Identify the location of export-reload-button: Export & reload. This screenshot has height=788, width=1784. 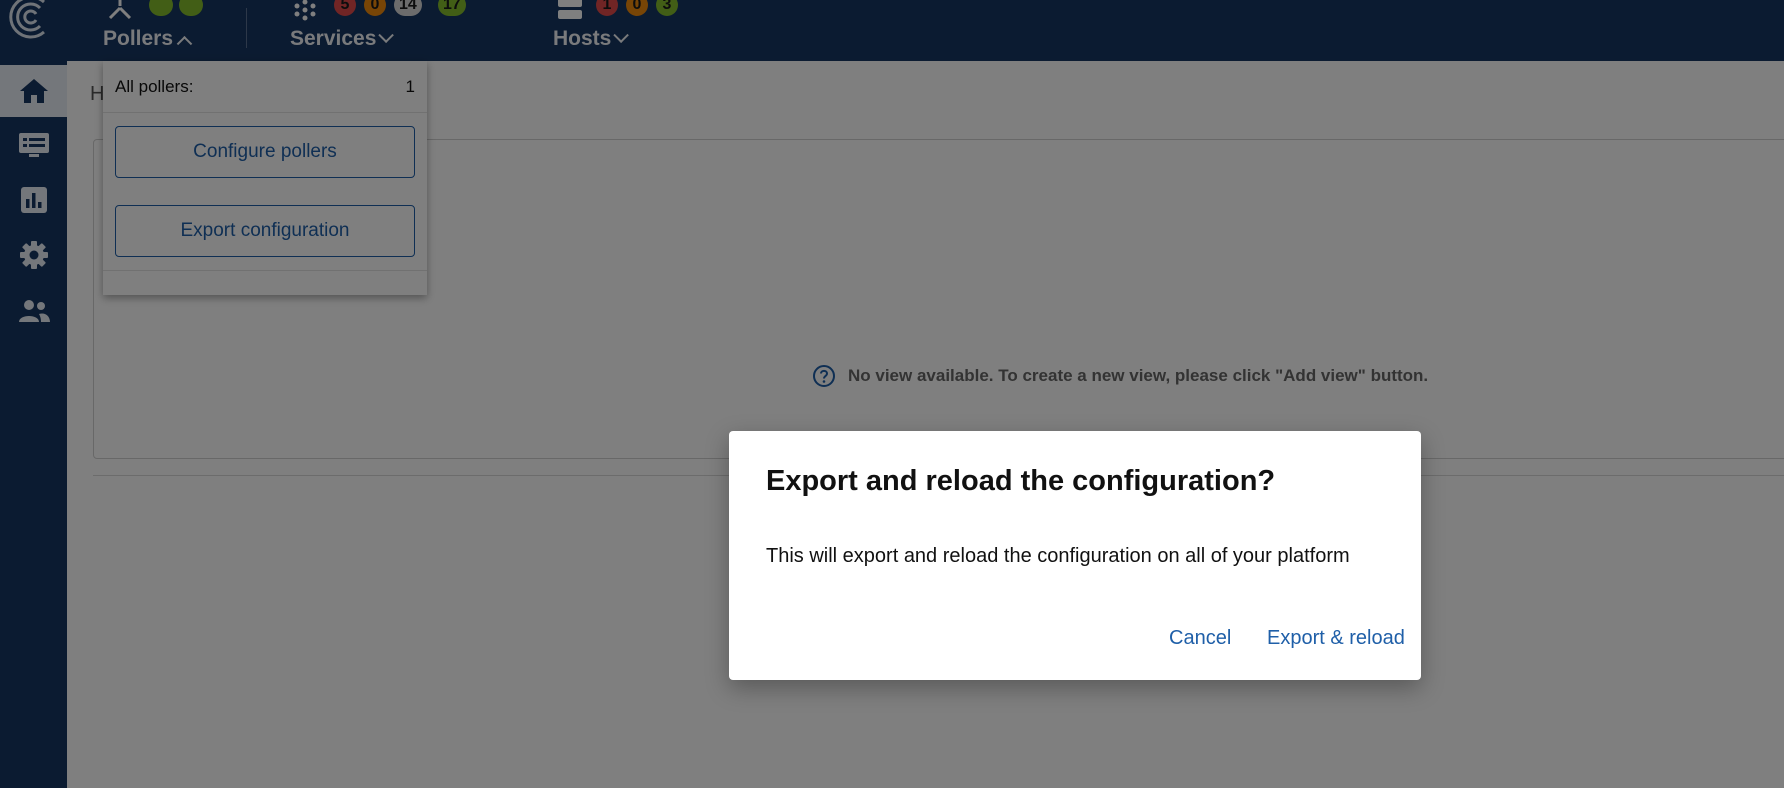
(1336, 638).